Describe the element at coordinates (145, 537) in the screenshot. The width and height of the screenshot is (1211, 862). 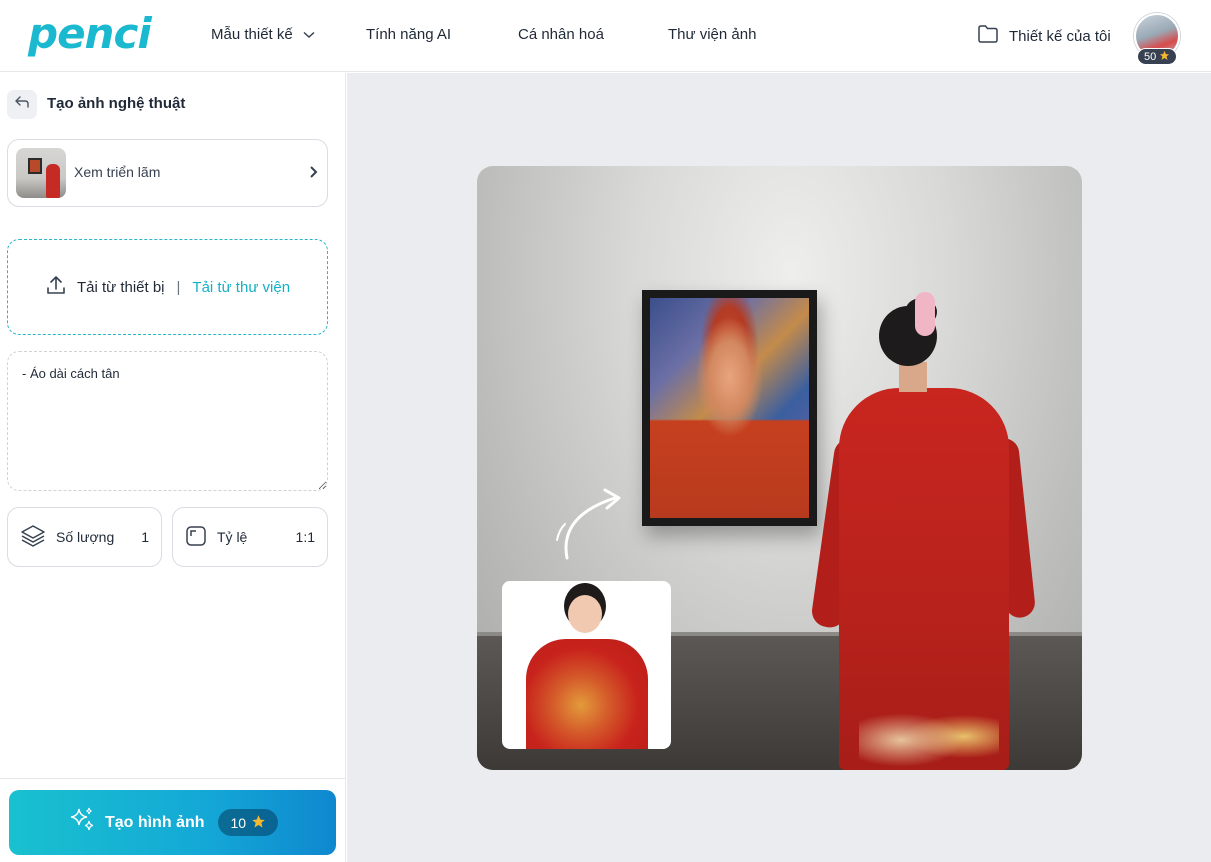
I see `quantity-value: 1` at that location.